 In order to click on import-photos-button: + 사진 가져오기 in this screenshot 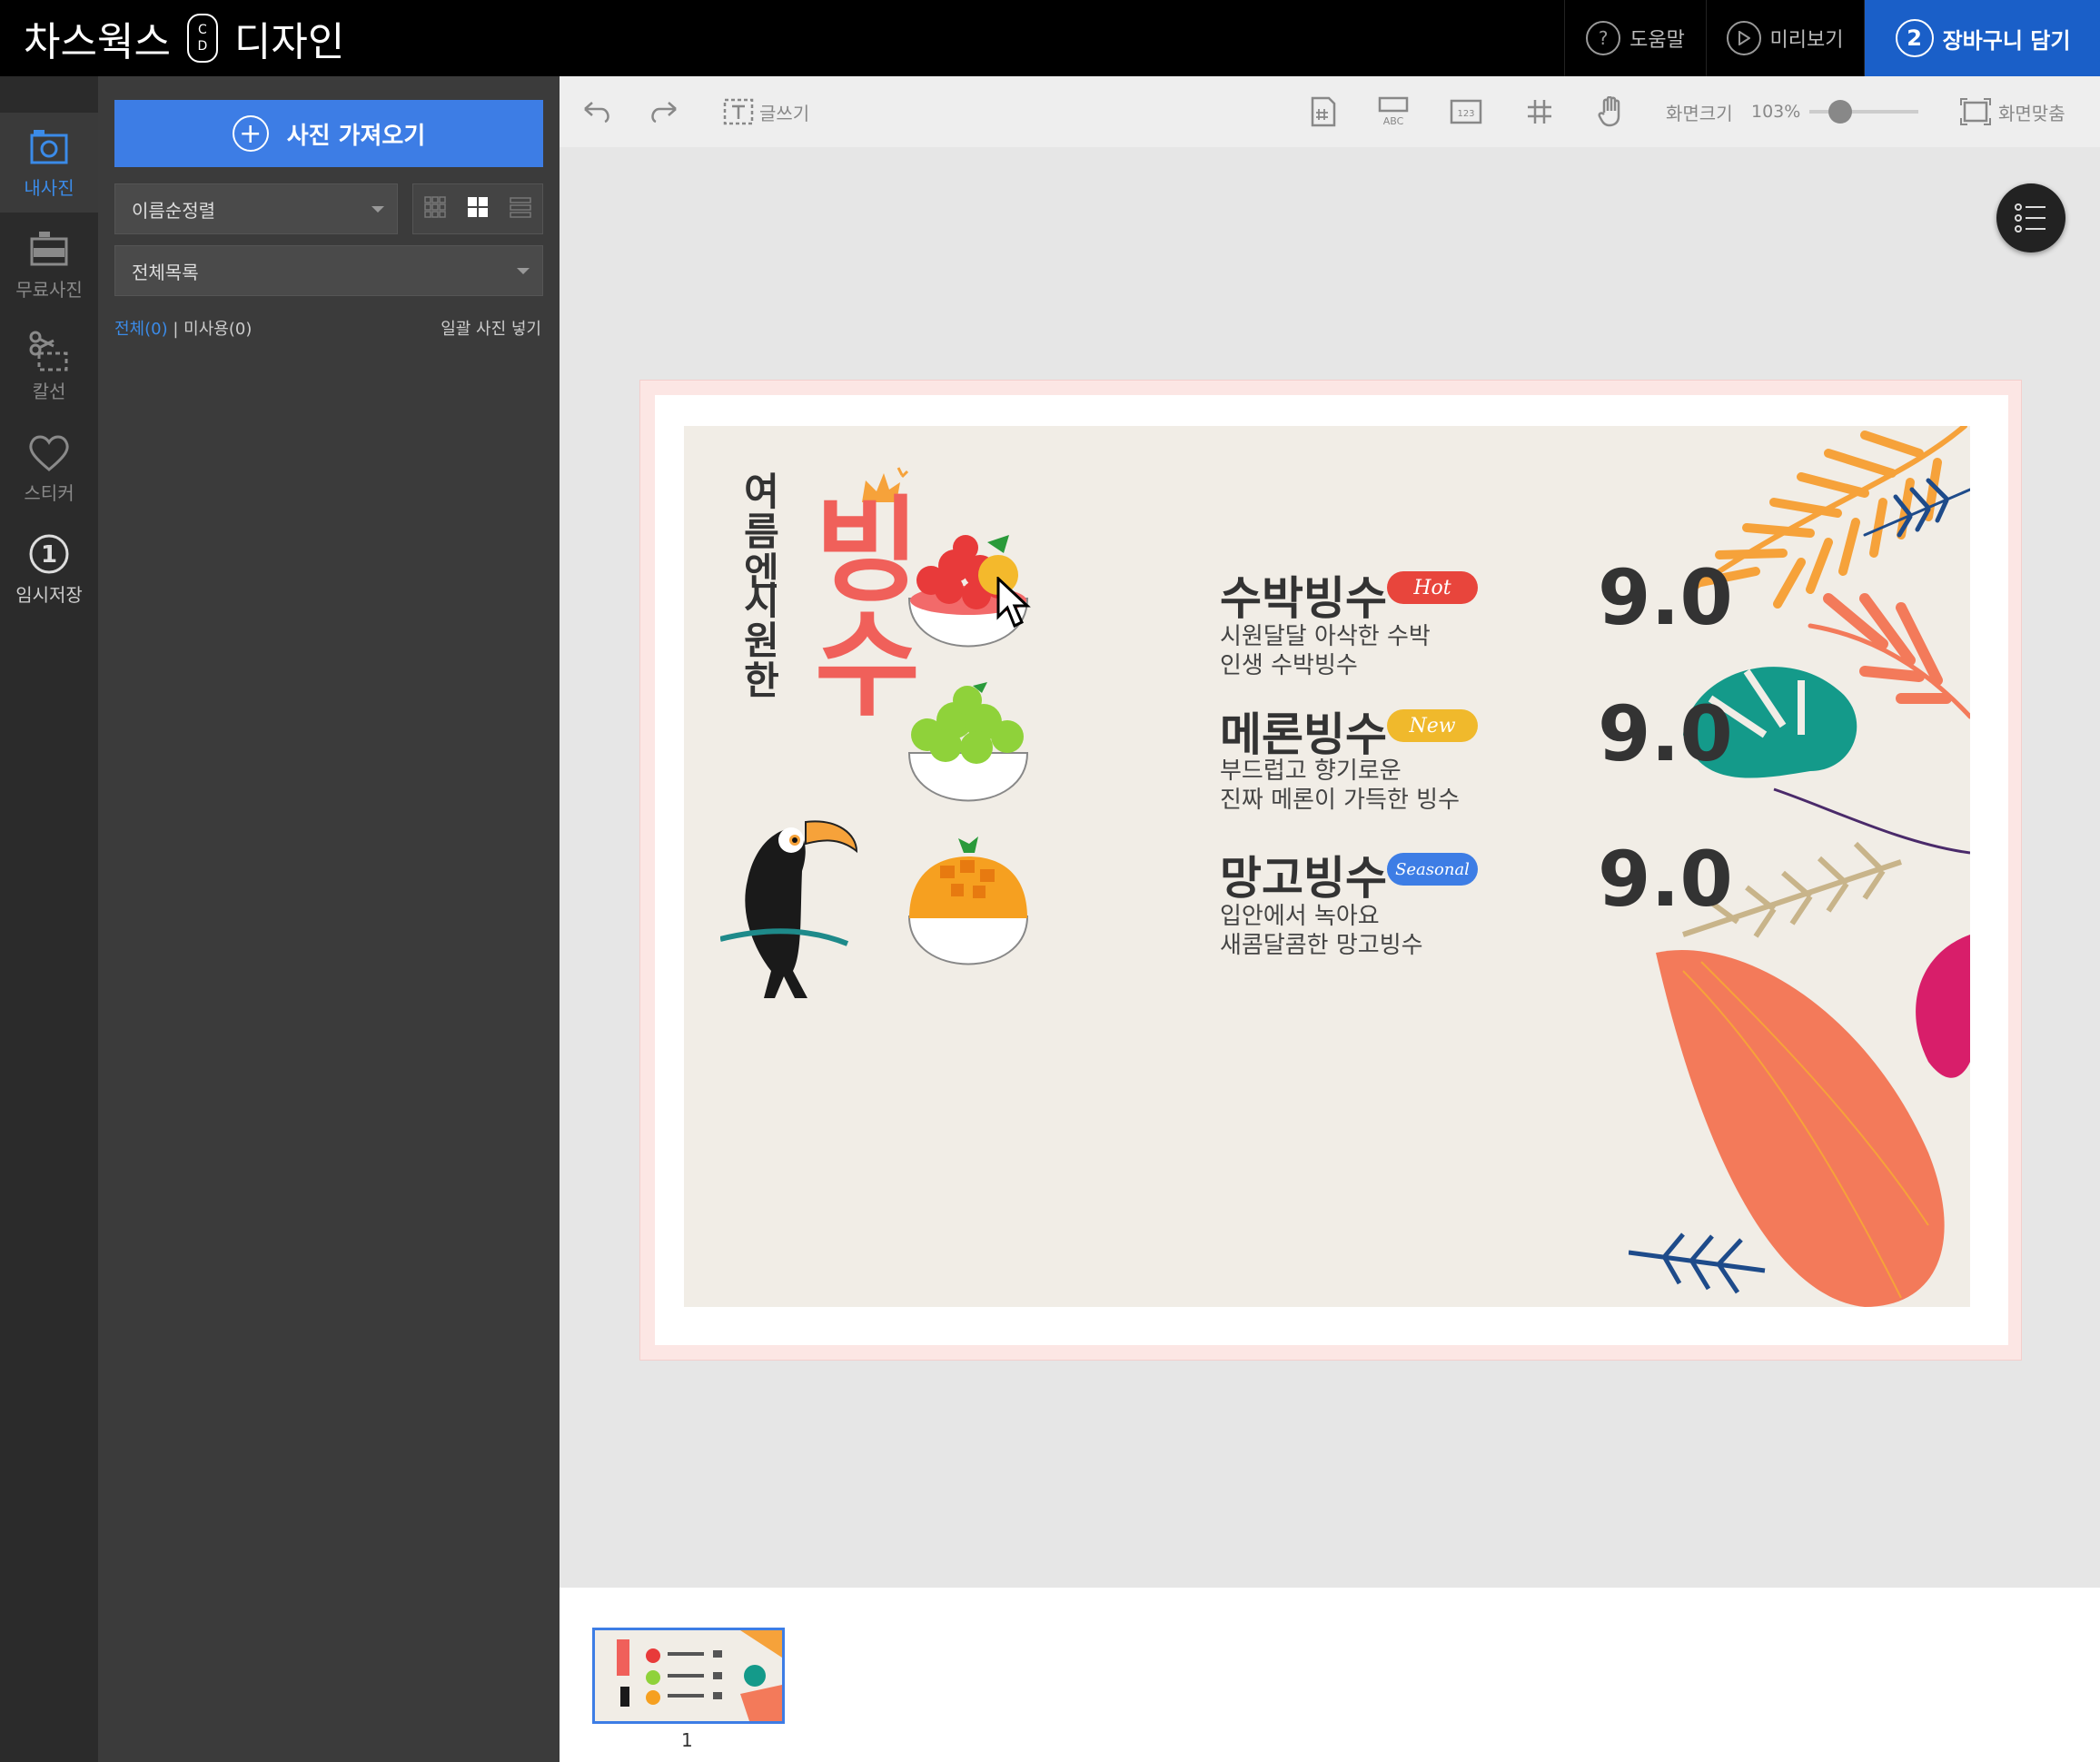, I will do `click(328, 133)`.